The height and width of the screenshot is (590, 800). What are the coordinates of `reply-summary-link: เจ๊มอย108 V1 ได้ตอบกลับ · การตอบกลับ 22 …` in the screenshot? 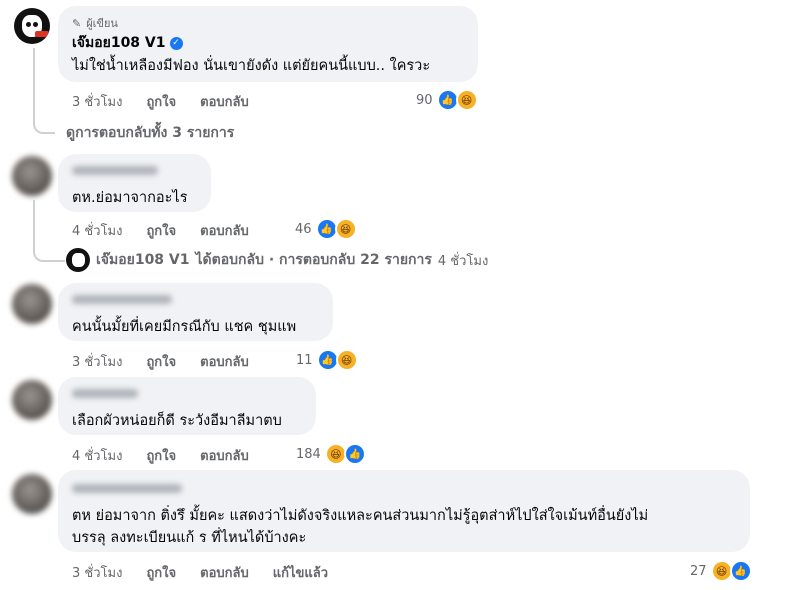 It's located at (277, 260).